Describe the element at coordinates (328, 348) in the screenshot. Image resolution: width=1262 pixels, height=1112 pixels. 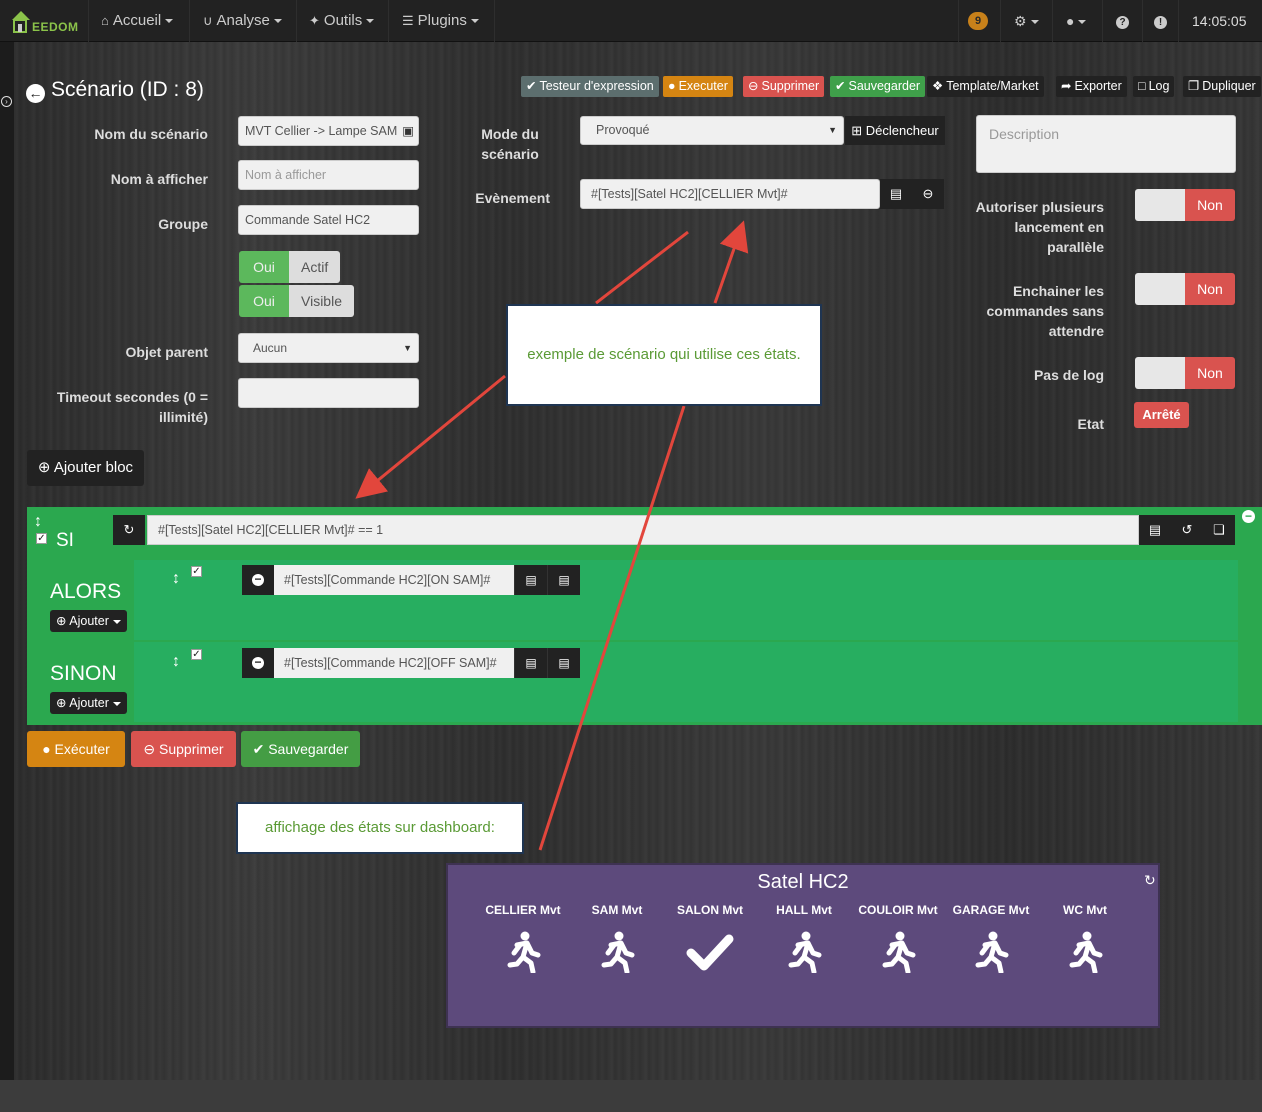
I see `parent-object-select: Aucun ▼` at that location.